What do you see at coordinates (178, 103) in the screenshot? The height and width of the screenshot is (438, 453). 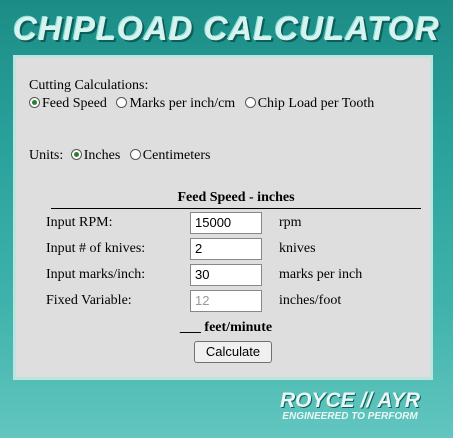 I see `radio-marks-per-inch: Marks per inch/cm` at bounding box center [178, 103].